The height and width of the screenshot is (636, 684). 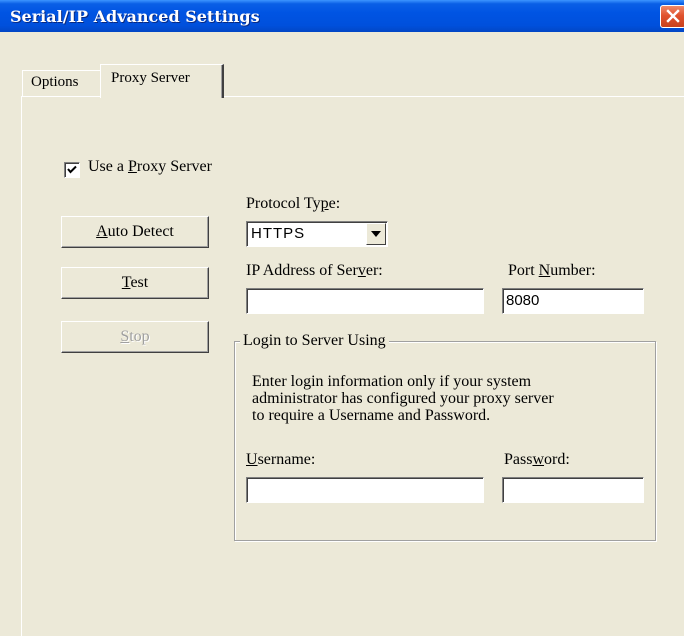 I want to click on close-icon, so click(x=673, y=16).